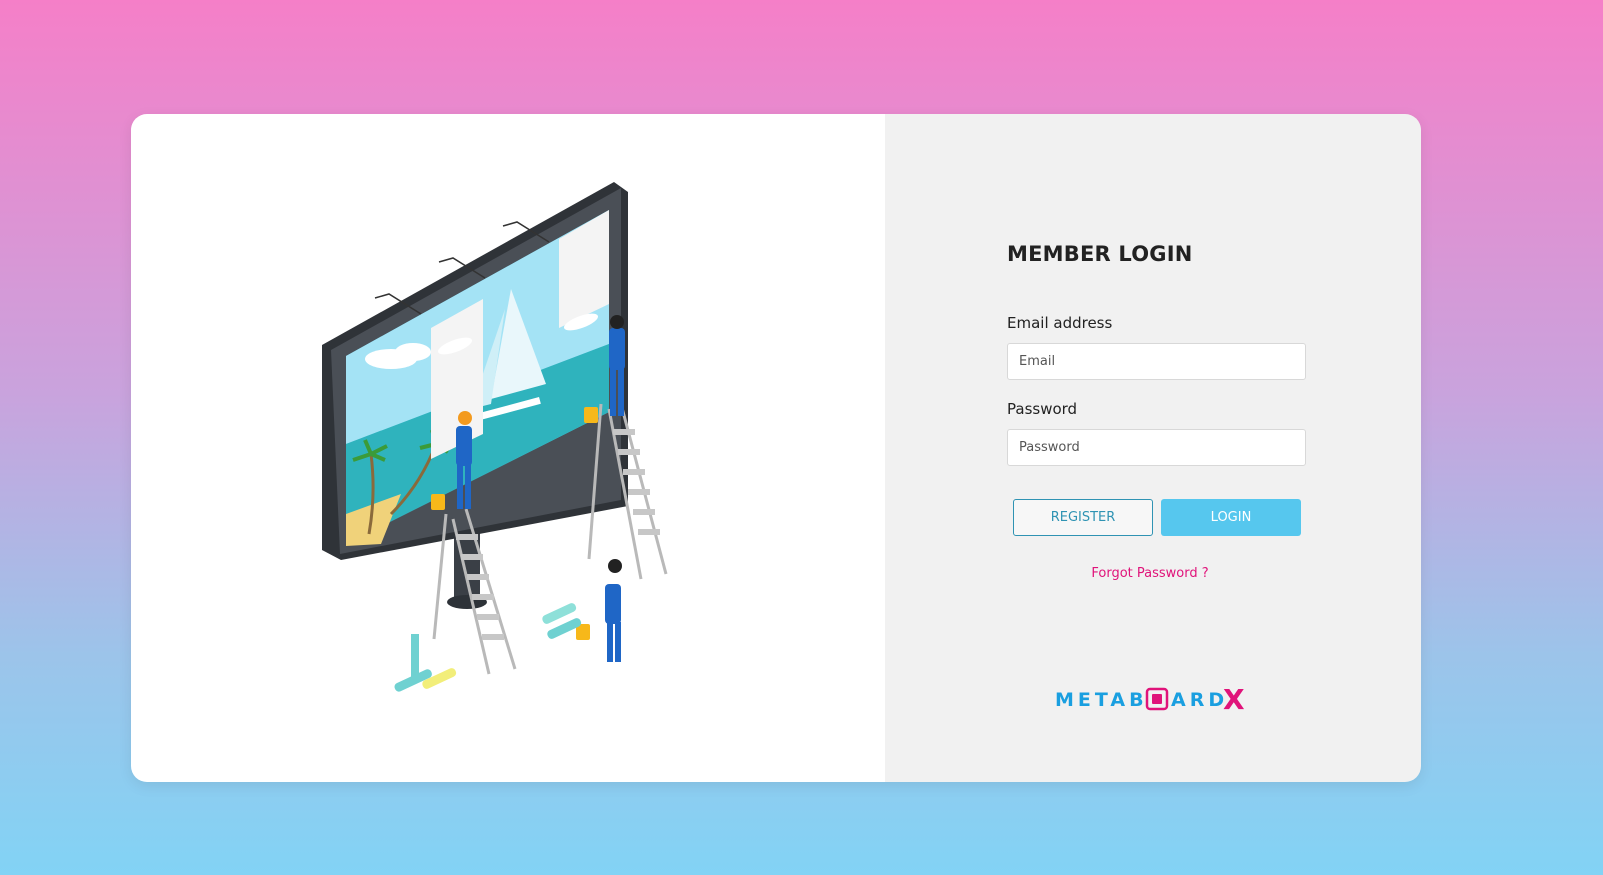  I want to click on svg-text: ARD, so click(1199, 700).